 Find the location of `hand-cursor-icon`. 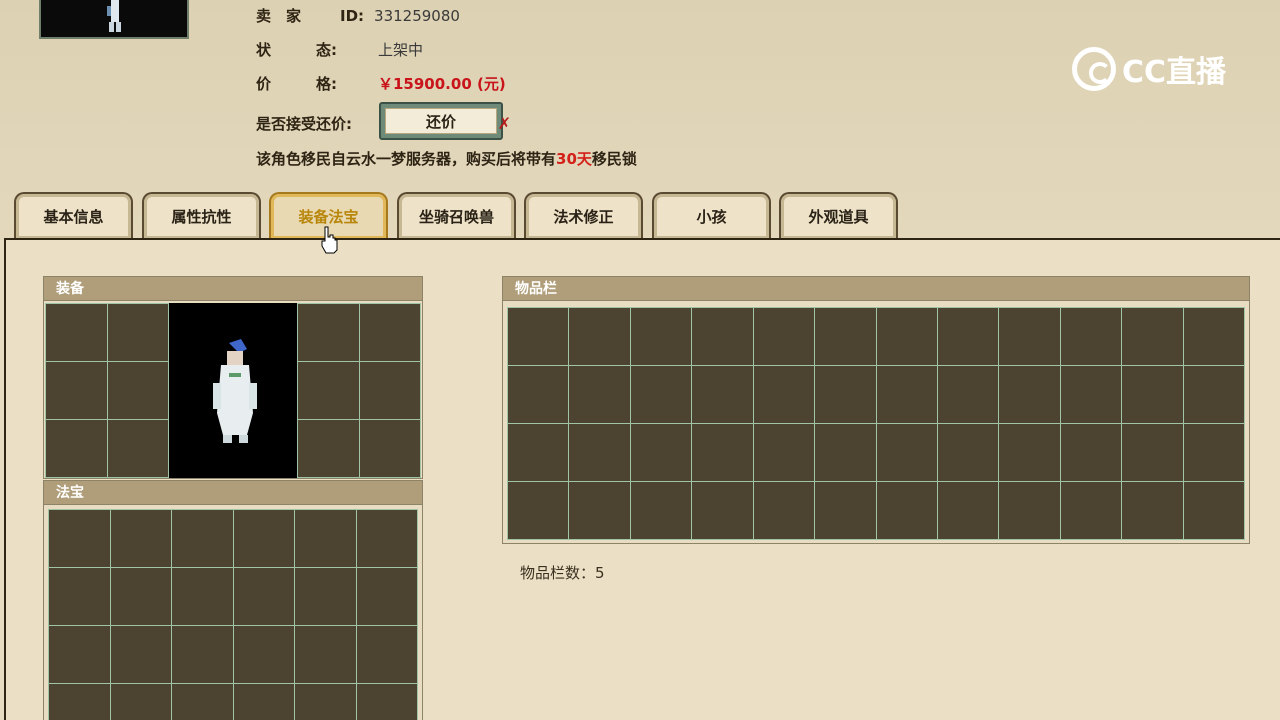

hand-cursor-icon is located at coordinates (329, 240).